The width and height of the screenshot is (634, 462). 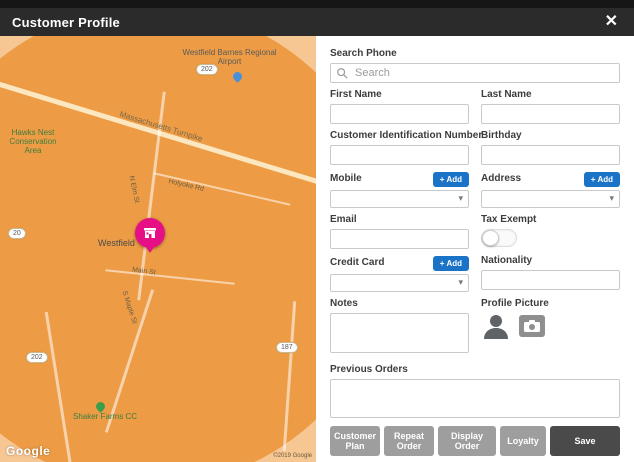 What do you see at coordinates (292, 456) in the screenshot?
I see `map-attribution: ©2019 Google` at bounding box center [292, 456].